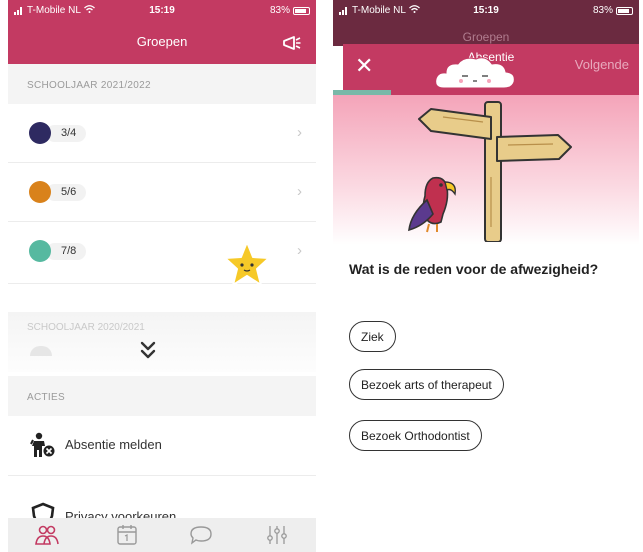 Image resolution: width=643 pixels, height=552 pixels. I want to click on absence-report-row: Absentie melden, so click(162, 446).